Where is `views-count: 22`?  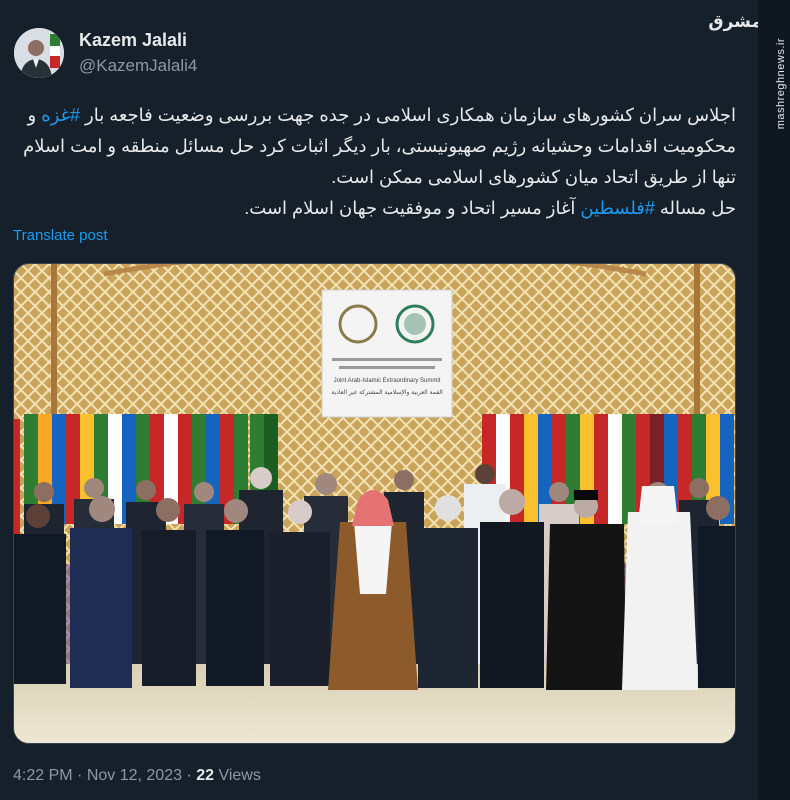 views-count: 22 is located at coordinates (205, 775).